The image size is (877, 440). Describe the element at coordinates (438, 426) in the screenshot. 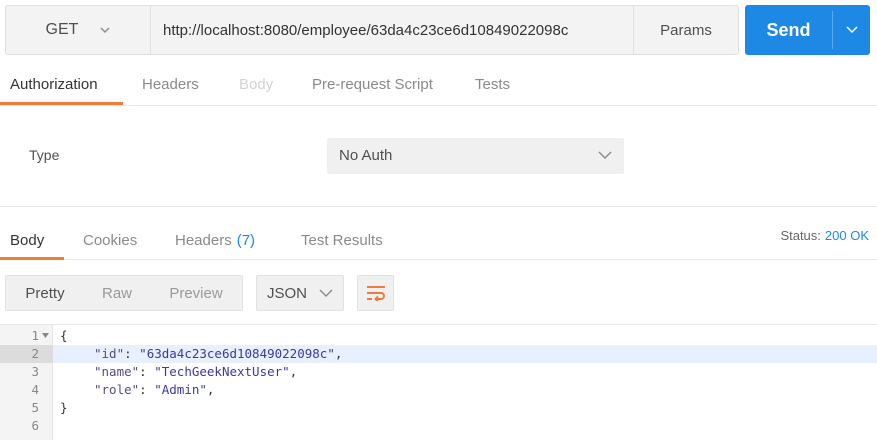

I see `code-line: 6` at that location.